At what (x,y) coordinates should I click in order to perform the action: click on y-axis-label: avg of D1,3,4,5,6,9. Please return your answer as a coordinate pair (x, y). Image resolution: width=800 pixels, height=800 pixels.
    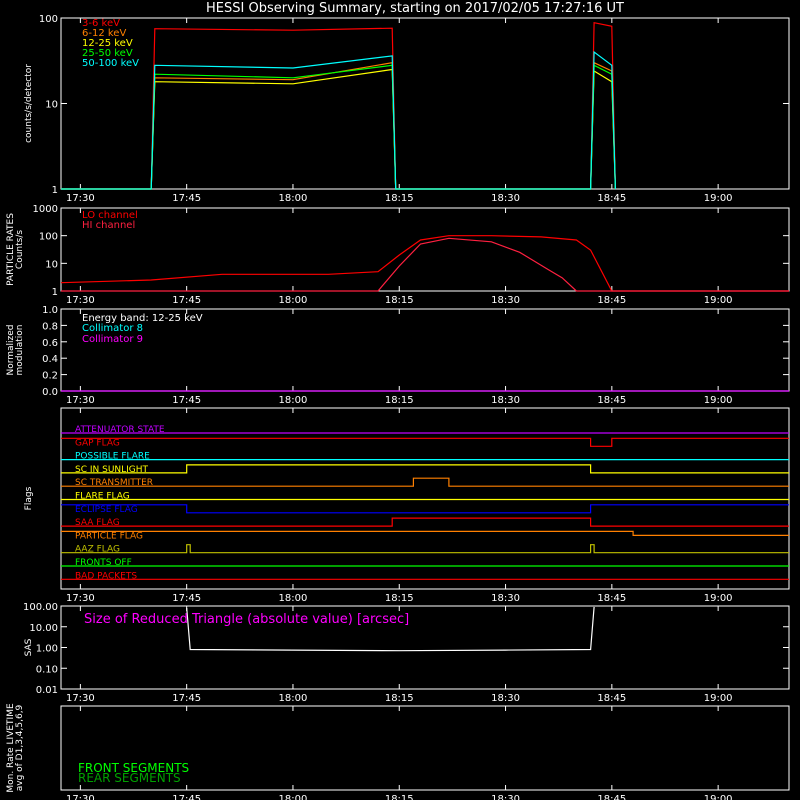
    Looking at the image, I should click on (20, 747).